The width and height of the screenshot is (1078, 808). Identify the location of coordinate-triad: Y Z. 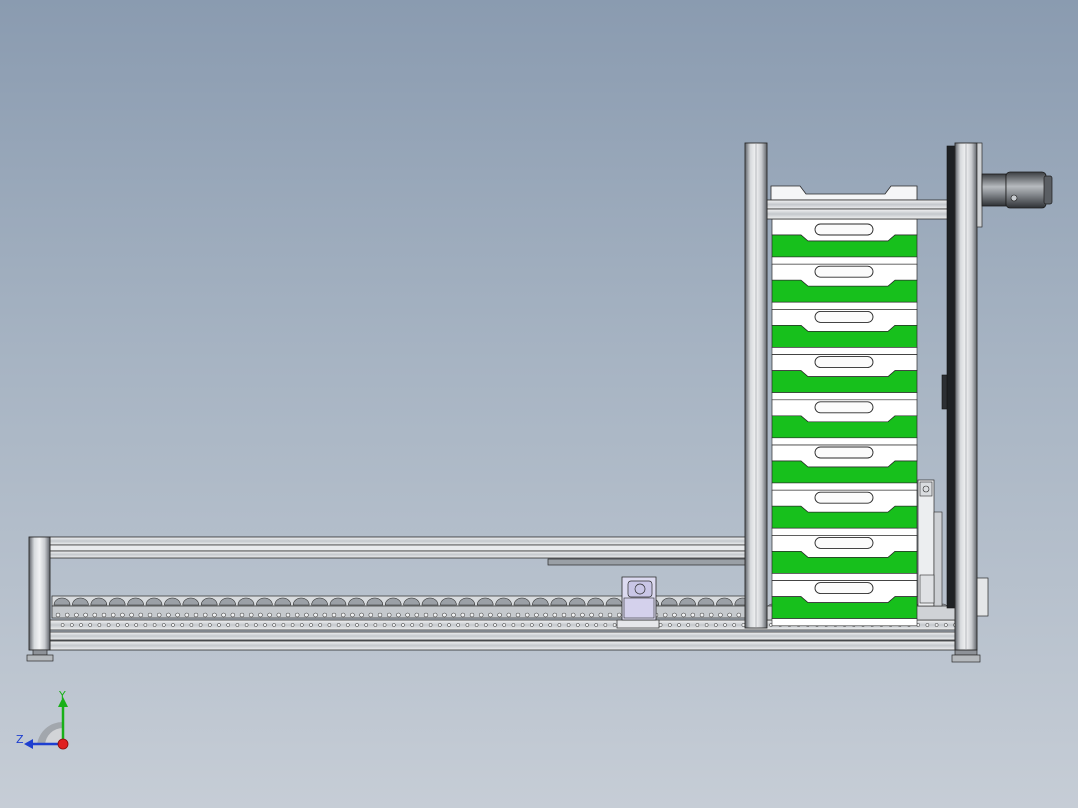
(42, 719).